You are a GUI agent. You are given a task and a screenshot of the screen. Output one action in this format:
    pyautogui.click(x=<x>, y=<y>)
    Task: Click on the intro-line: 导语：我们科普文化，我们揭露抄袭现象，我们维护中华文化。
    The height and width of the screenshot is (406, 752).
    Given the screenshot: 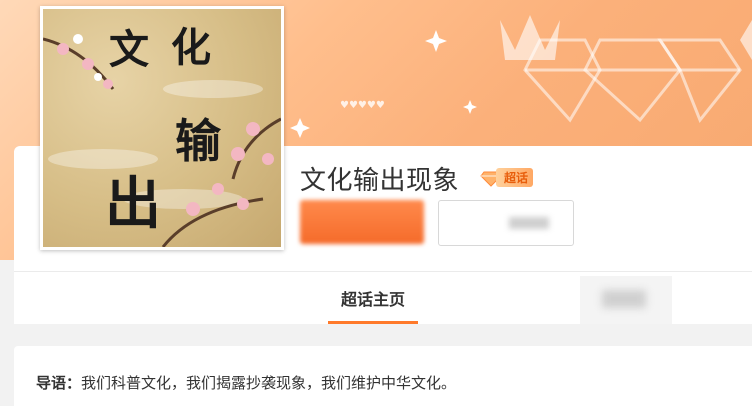 What is the action you would take?
    pyautogui.click(x=246, y=382)
    